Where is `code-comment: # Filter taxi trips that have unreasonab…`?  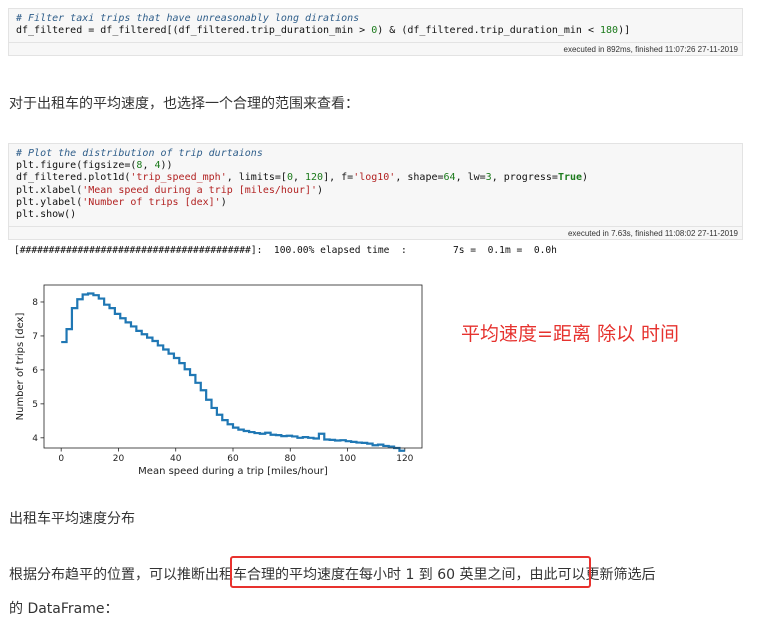
code-comment: # Filter taxi trips that have unreasonab… is located at coordinates (188, 18).